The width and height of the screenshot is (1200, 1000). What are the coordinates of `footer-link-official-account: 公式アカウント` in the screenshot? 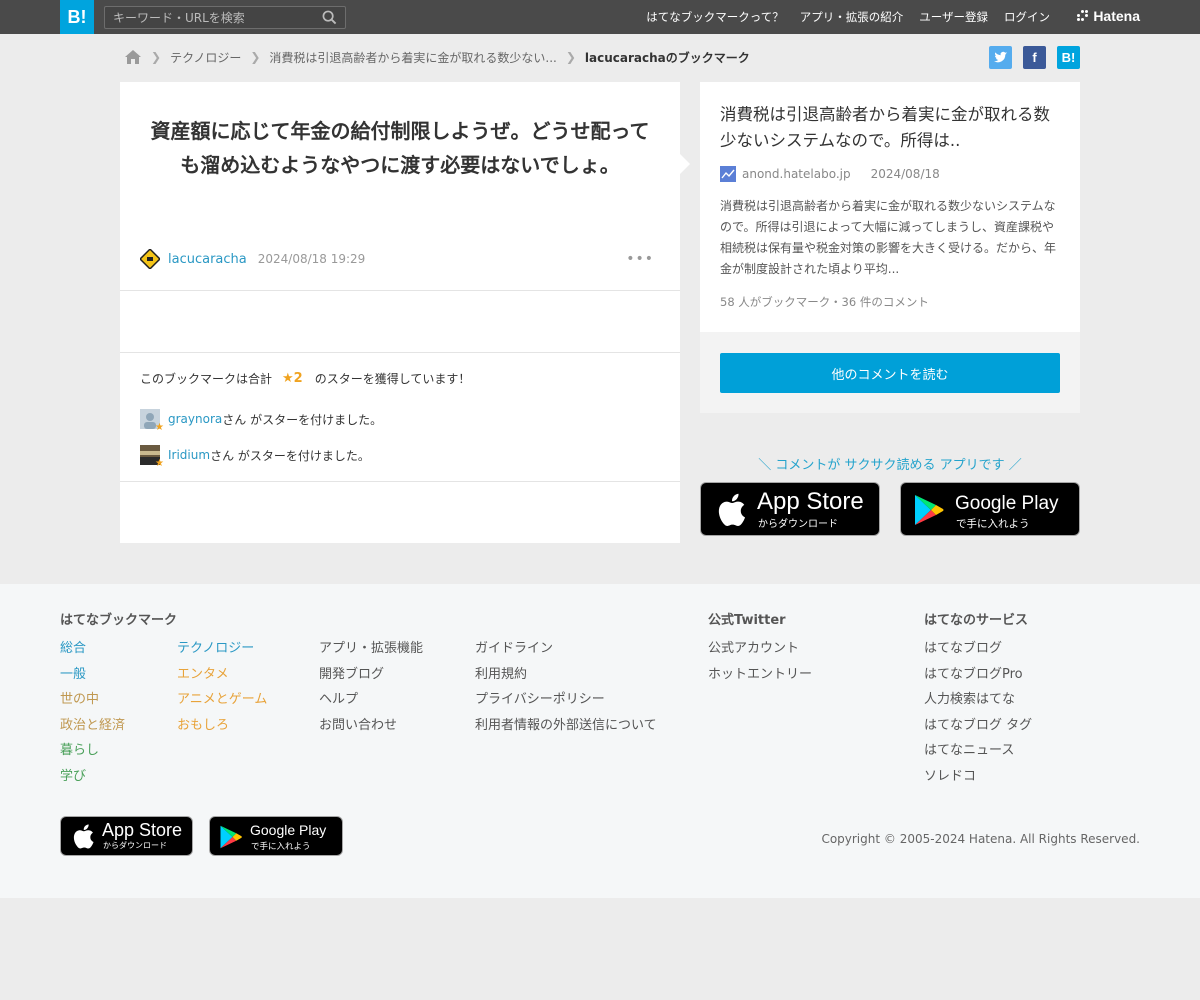 It's located at (760, 649).